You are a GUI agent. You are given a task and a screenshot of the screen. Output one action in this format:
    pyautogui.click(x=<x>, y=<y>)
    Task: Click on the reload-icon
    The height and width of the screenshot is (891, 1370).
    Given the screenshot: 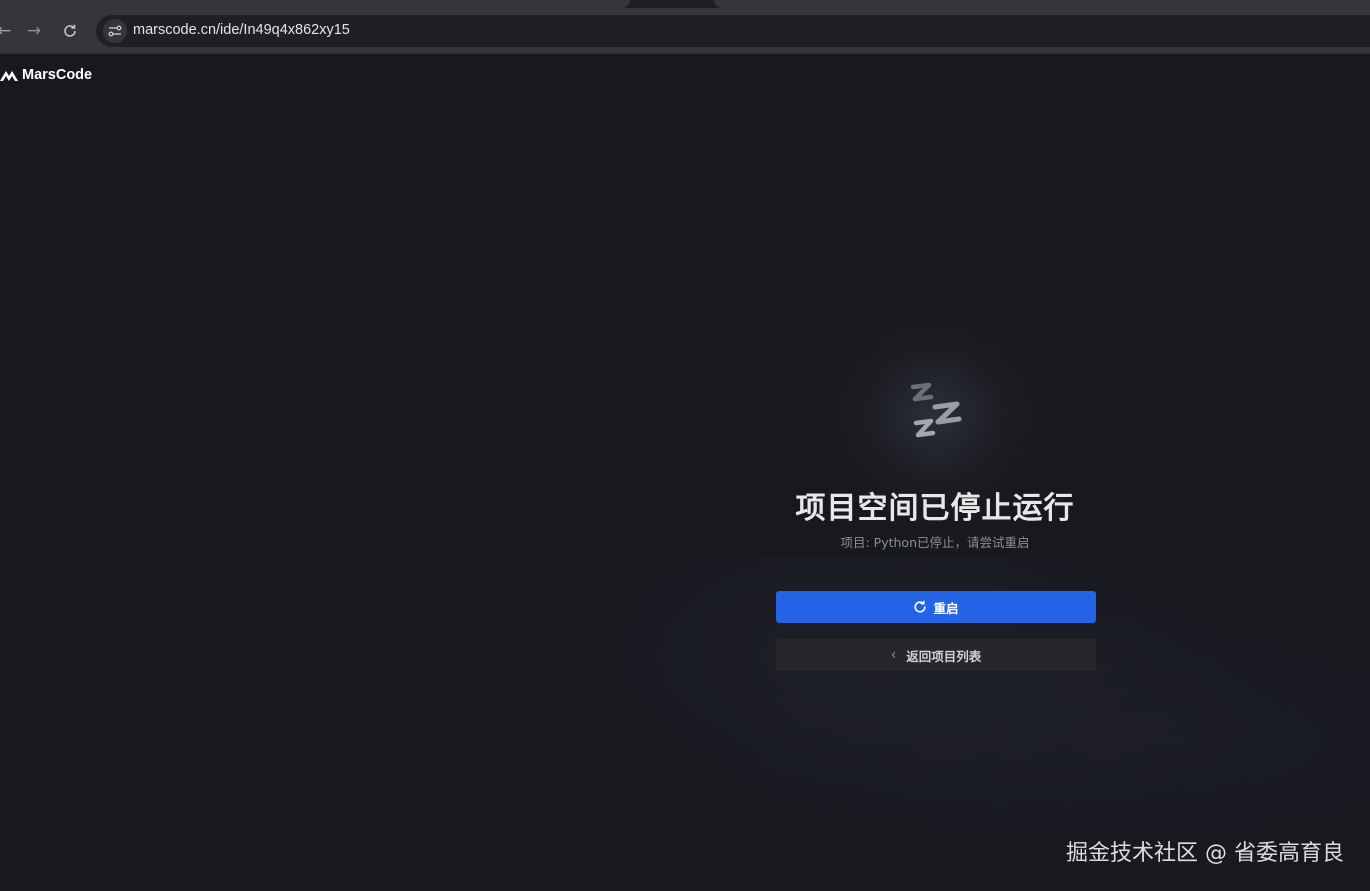 What is the action you would take?
    pyautogui.click(x=70, y=31)
    